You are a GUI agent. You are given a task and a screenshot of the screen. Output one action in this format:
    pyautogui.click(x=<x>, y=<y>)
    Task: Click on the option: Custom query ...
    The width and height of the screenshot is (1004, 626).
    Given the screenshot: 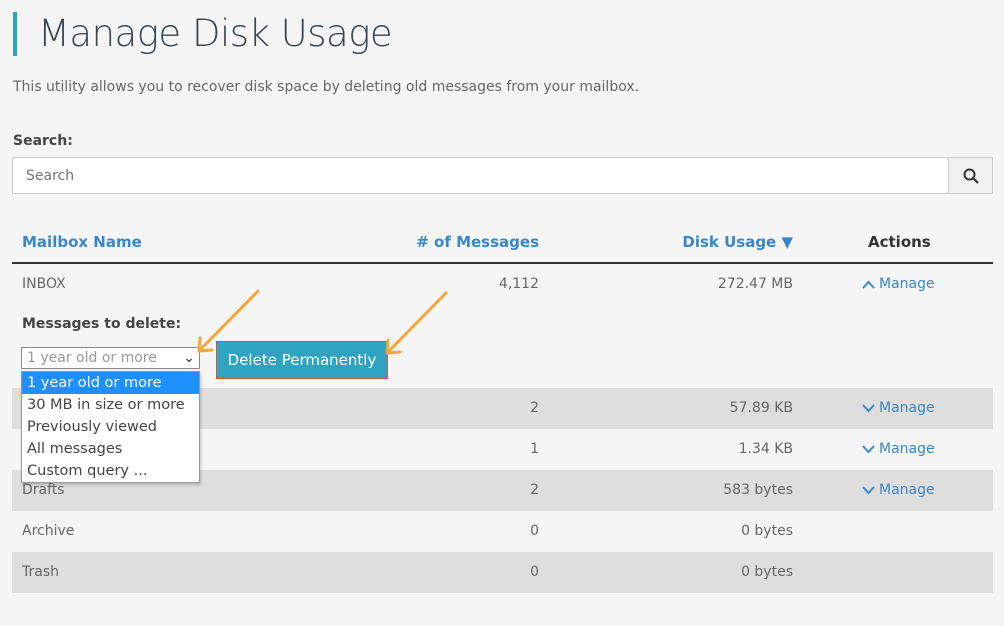 What is the action you would take?
    pyautogui.click(x=110, y=471)
    